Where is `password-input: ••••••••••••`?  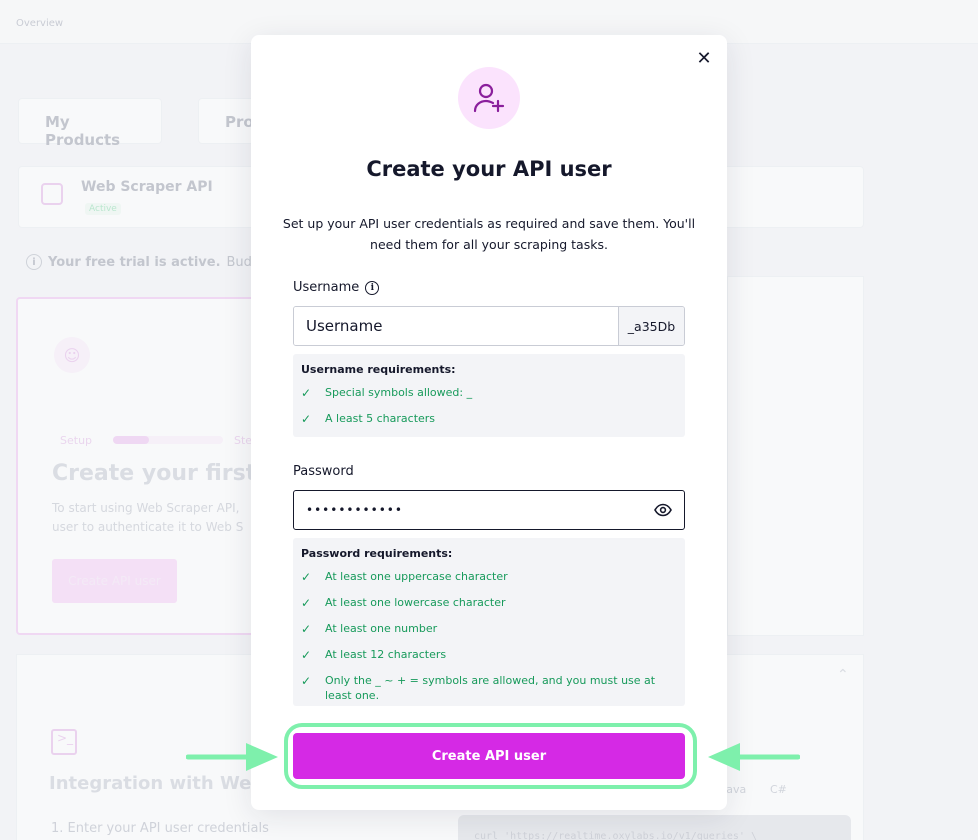 password-input: •••••••••••• is located at coordinates (489, 510).